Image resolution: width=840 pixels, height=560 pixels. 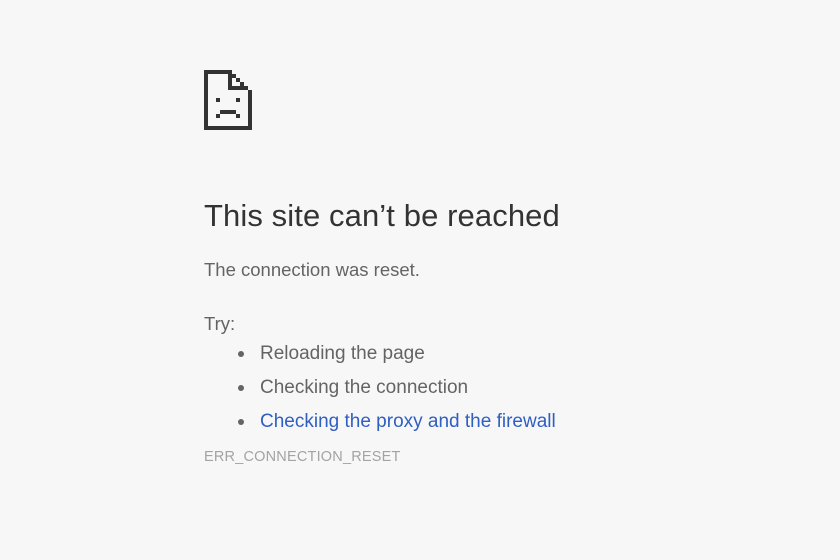 What do you see at coordinates (228, 100) in the screenshot?
I see `sad-page-icon` at bounding box center [228, 100].